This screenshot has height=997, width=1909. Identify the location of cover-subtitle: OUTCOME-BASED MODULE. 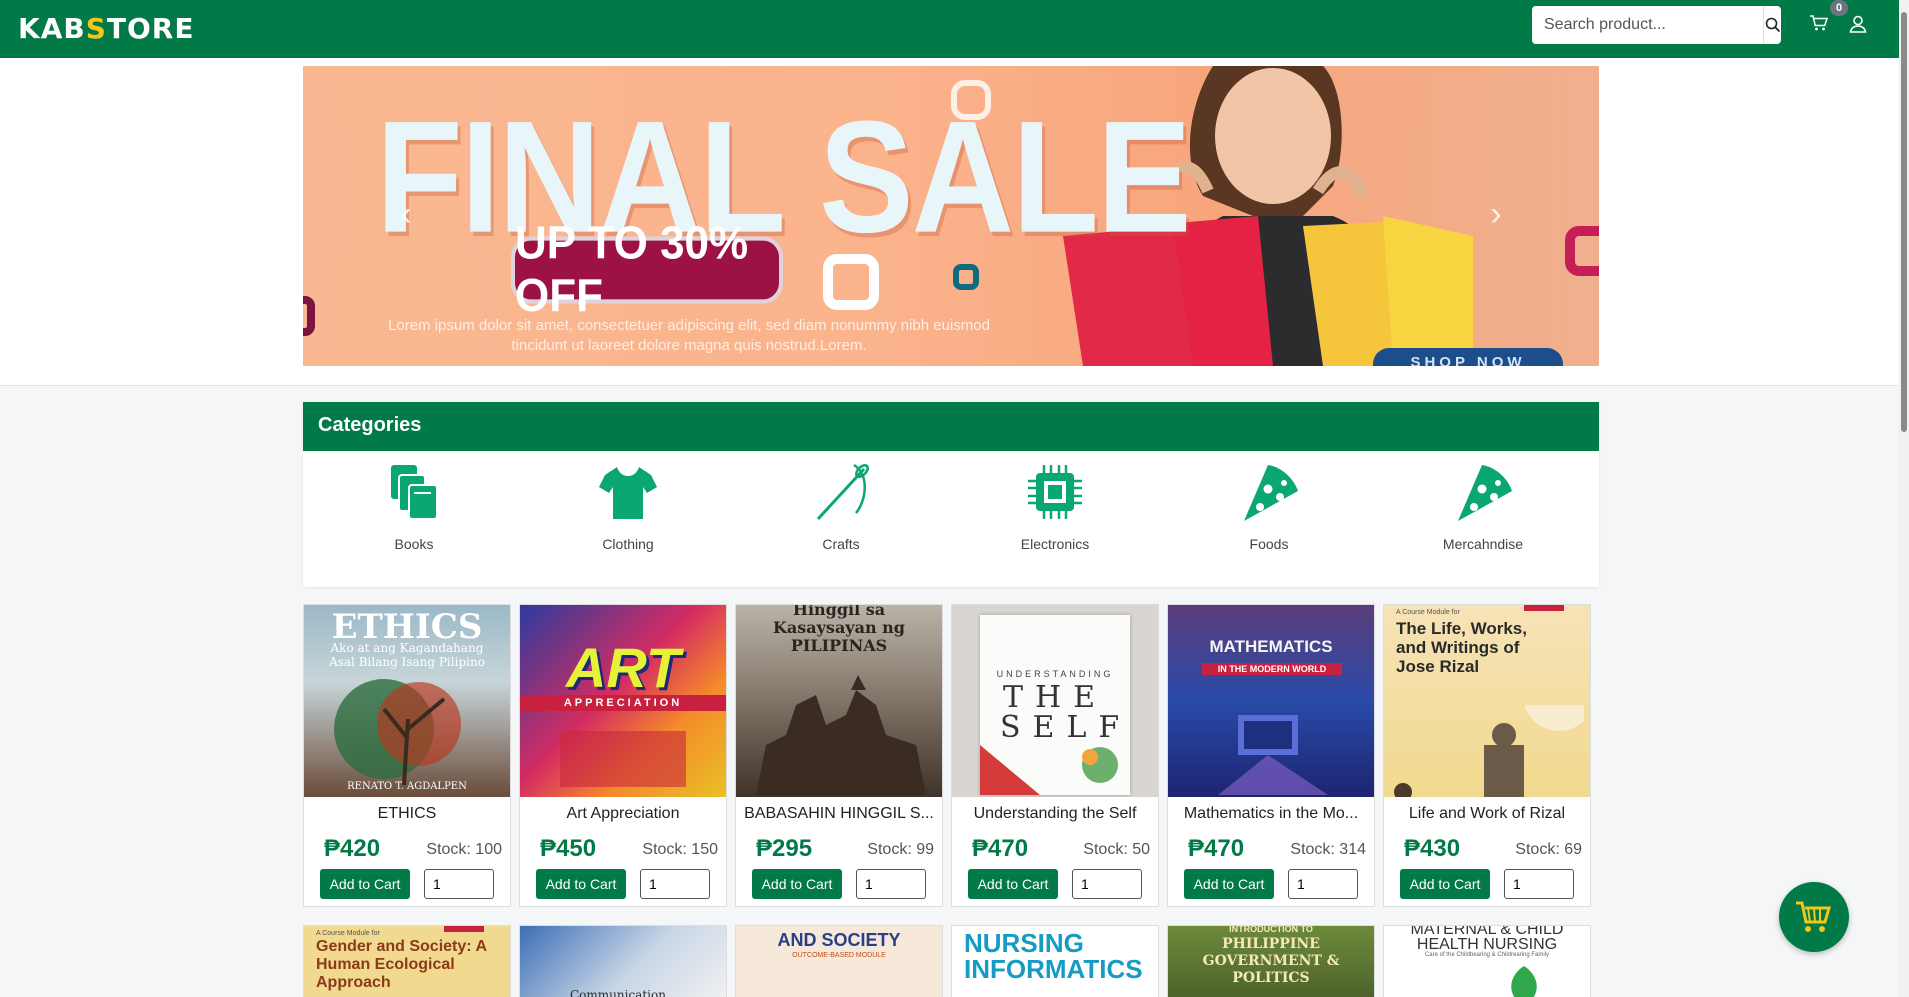
(839, 955).